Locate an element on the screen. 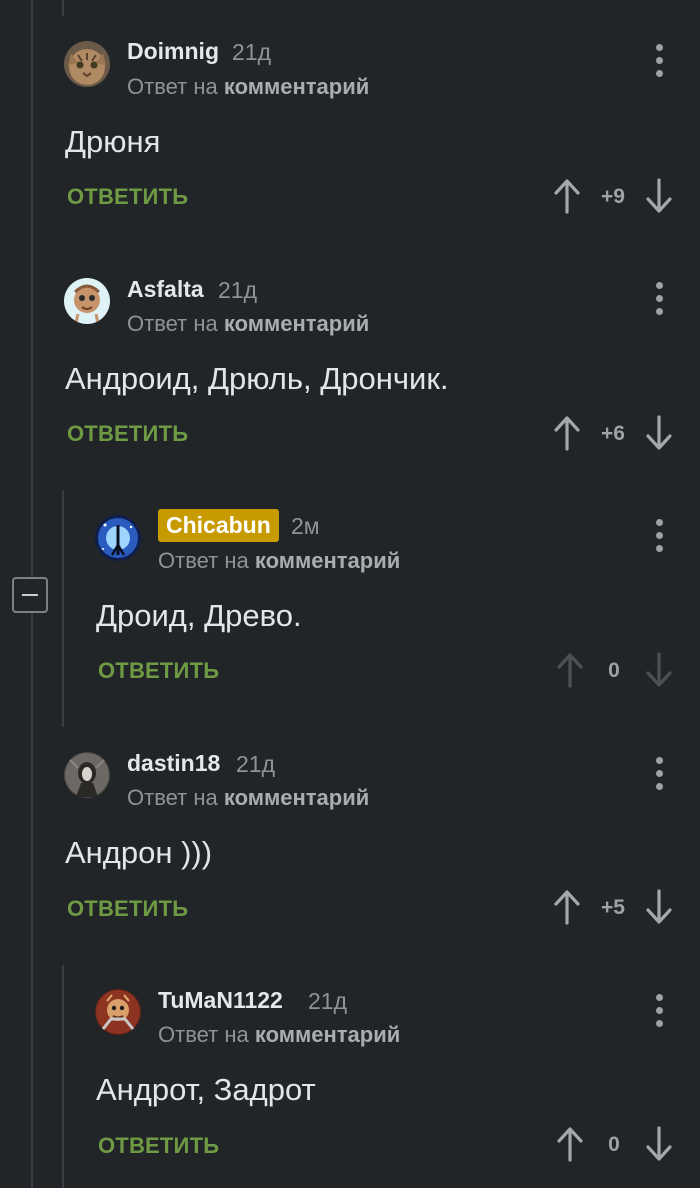 Image resolution: width=700 pixels, height=1188 pixels. comment-text: Андрот, Задрот is located at coordinates (206, 1089).